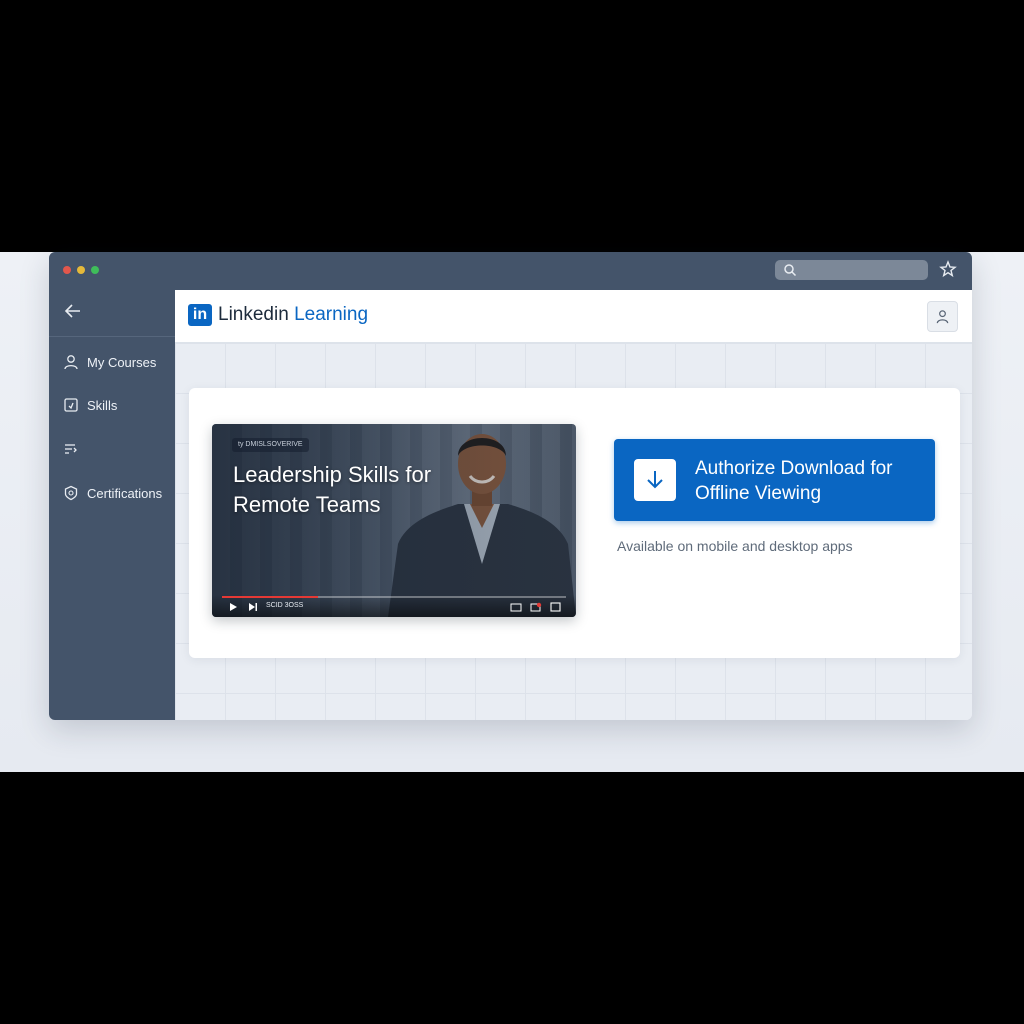  I want to click on play-icon, so click(233, 607).